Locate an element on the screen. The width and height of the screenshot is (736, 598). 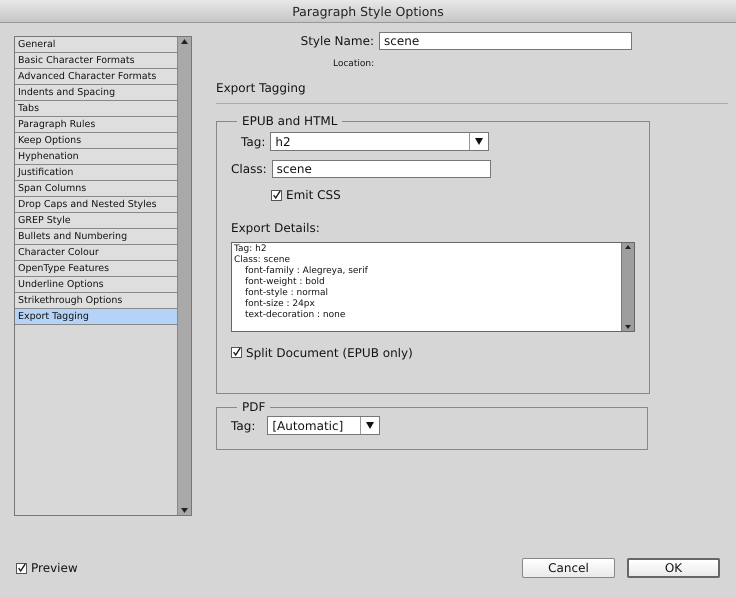
class-field: scene is located at coordinates (381, 169).